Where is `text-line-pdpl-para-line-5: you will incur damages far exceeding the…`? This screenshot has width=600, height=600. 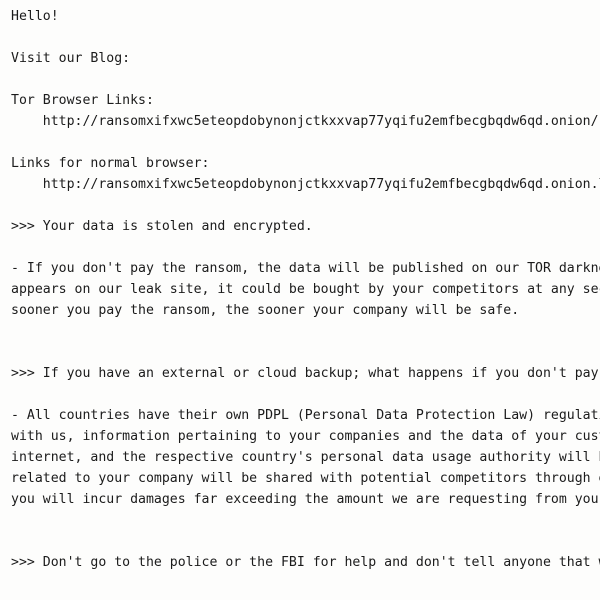
text-line-pdpl-para-line-5: you will incur damages far exceeding the… is located at coordinates (305, 499).